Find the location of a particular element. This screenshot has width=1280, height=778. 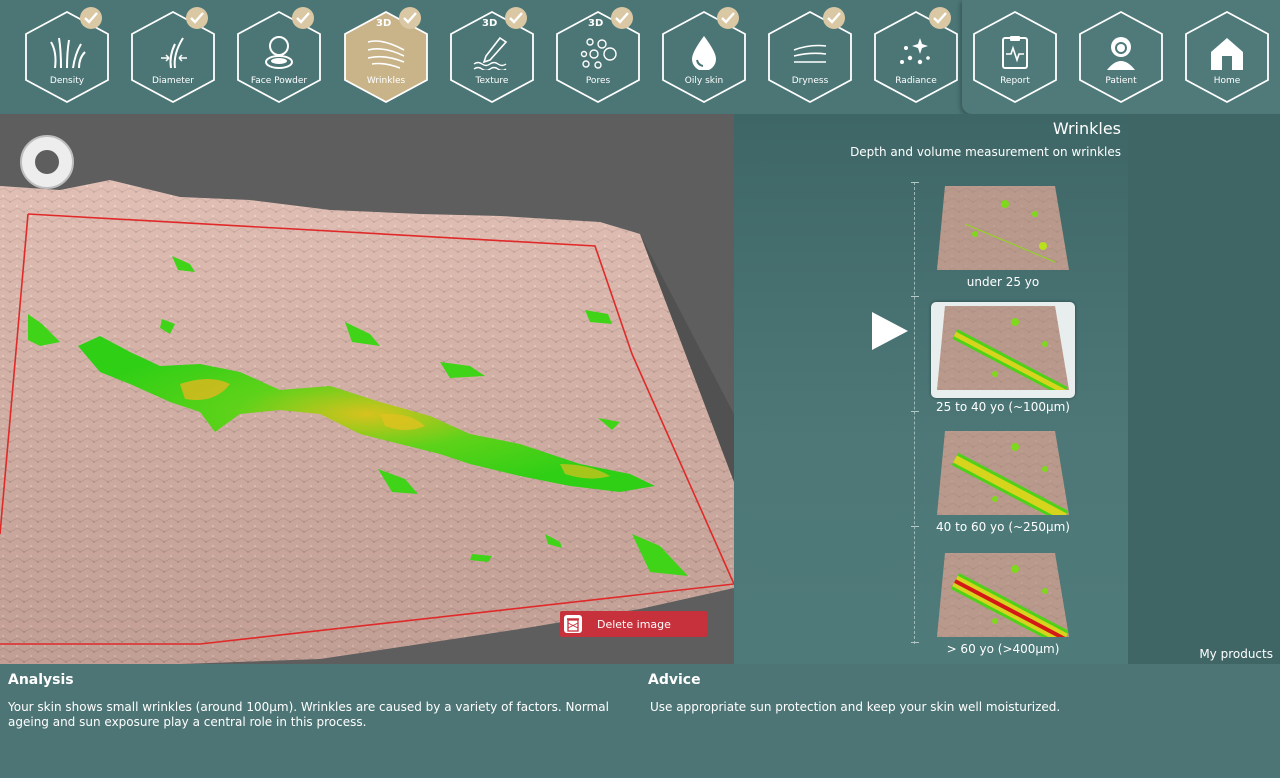

nav-density: Density is located at coordinates (67, 55).